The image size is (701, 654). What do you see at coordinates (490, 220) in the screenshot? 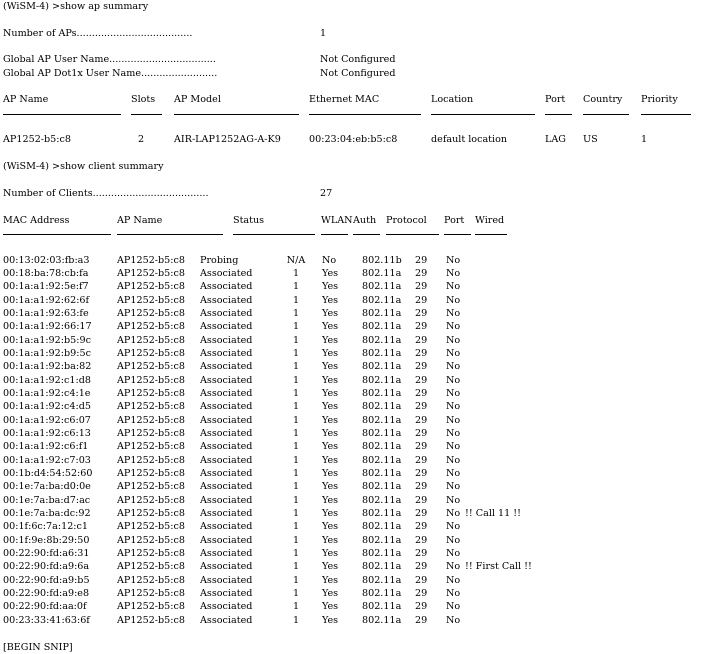
I see `col-header: Wired` at bounding box center [490, 220].